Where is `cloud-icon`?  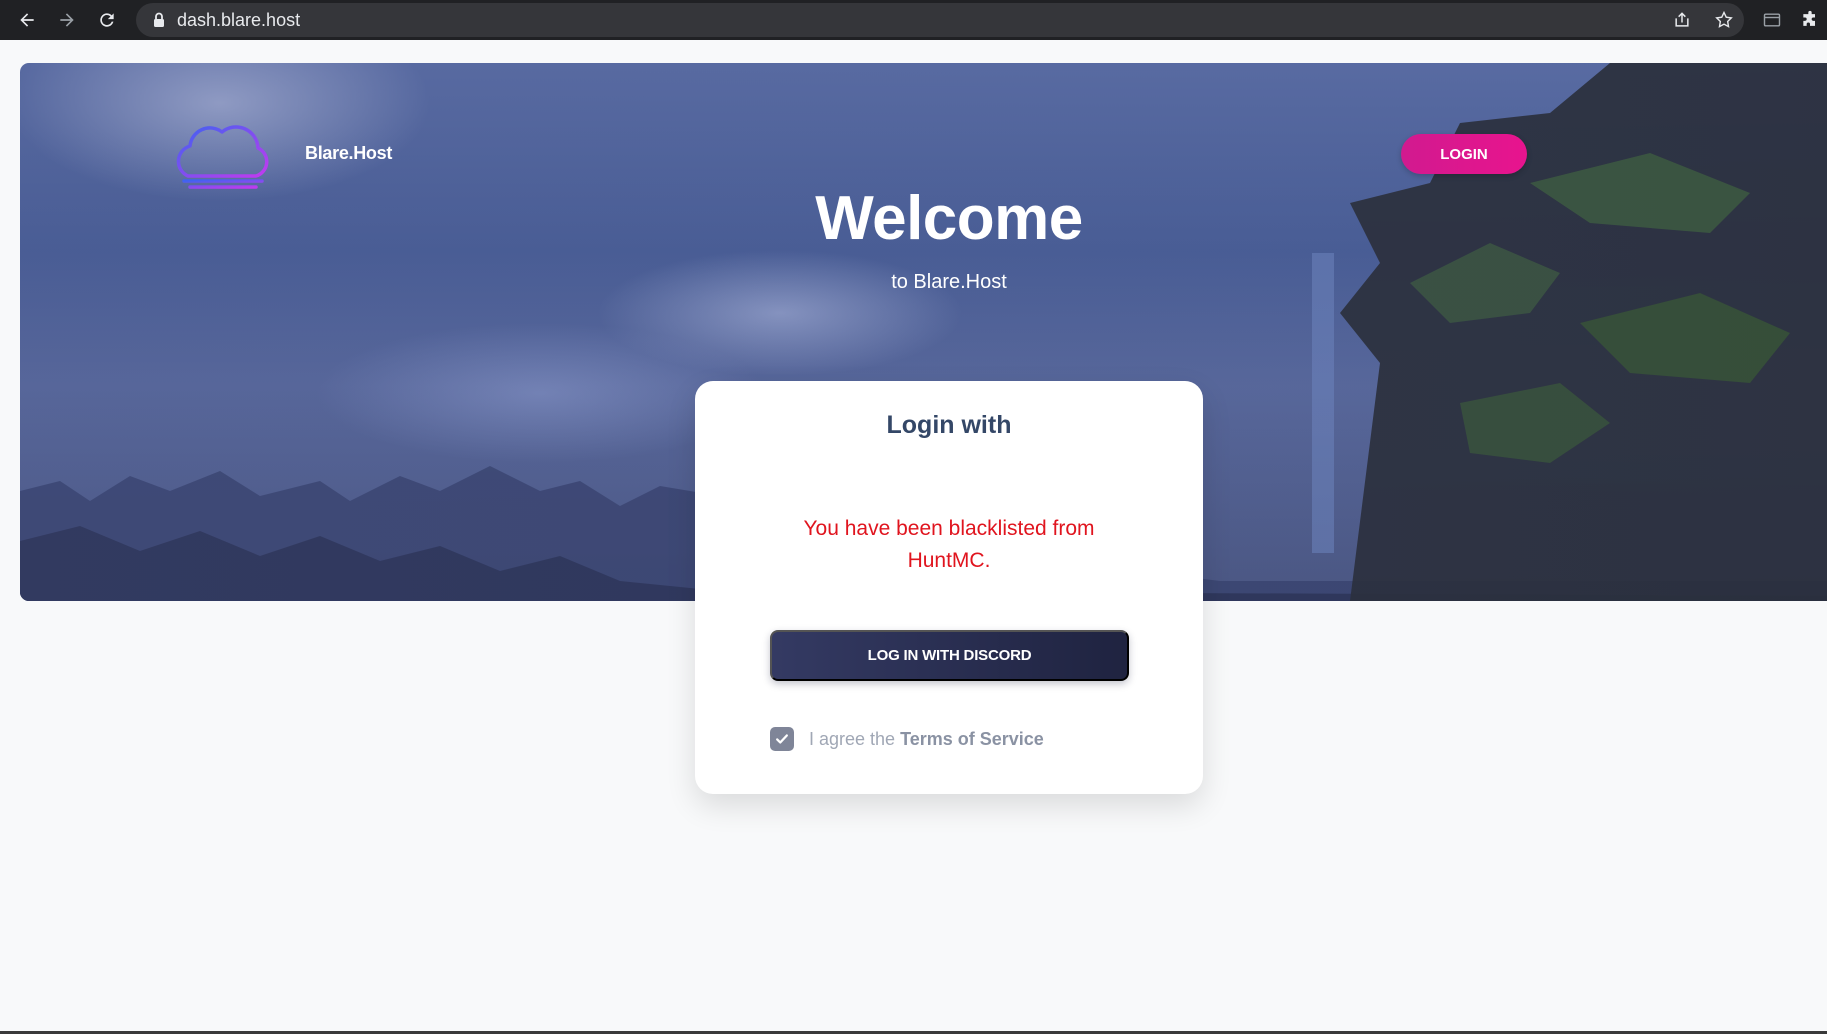
cloud-icon is located at coordinates (222, 153).